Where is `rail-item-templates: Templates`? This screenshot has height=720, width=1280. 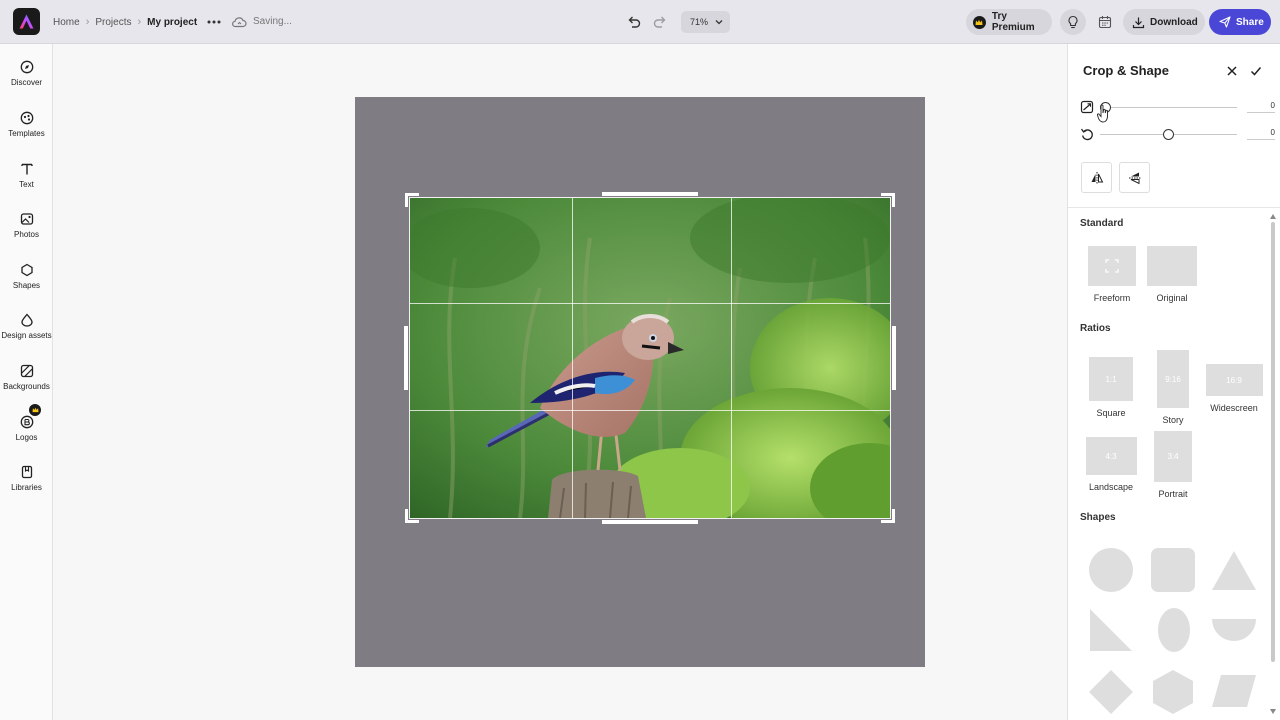
rail-item-templates: Templates is located at coordinates (26, 129).